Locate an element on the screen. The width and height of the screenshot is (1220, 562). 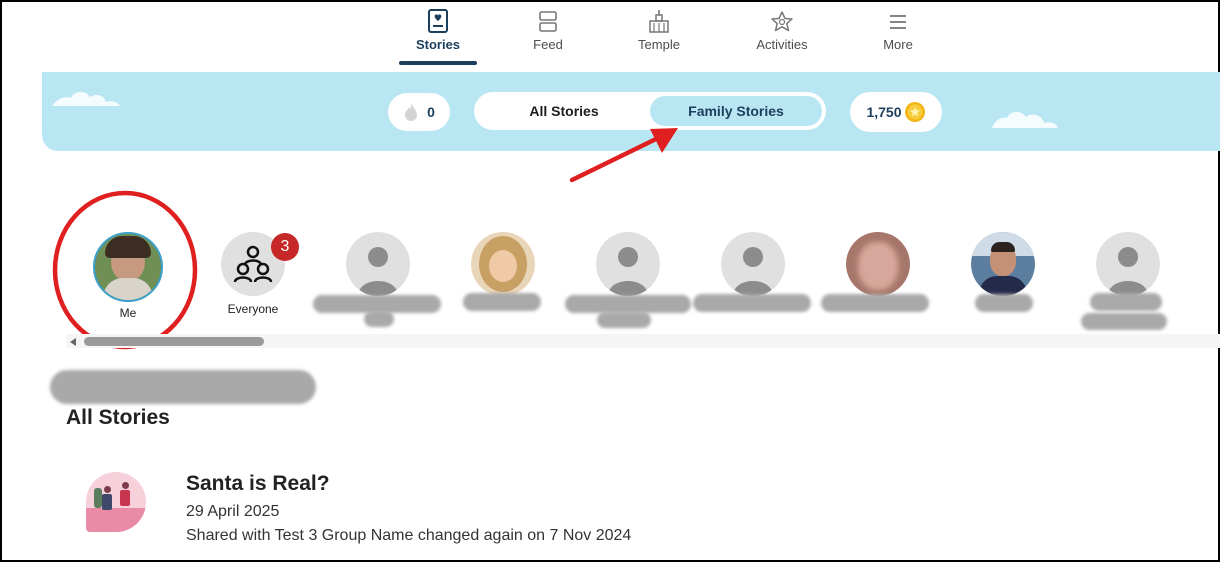
story-date: 29 April 2025 is located at coordinates (233, 511).